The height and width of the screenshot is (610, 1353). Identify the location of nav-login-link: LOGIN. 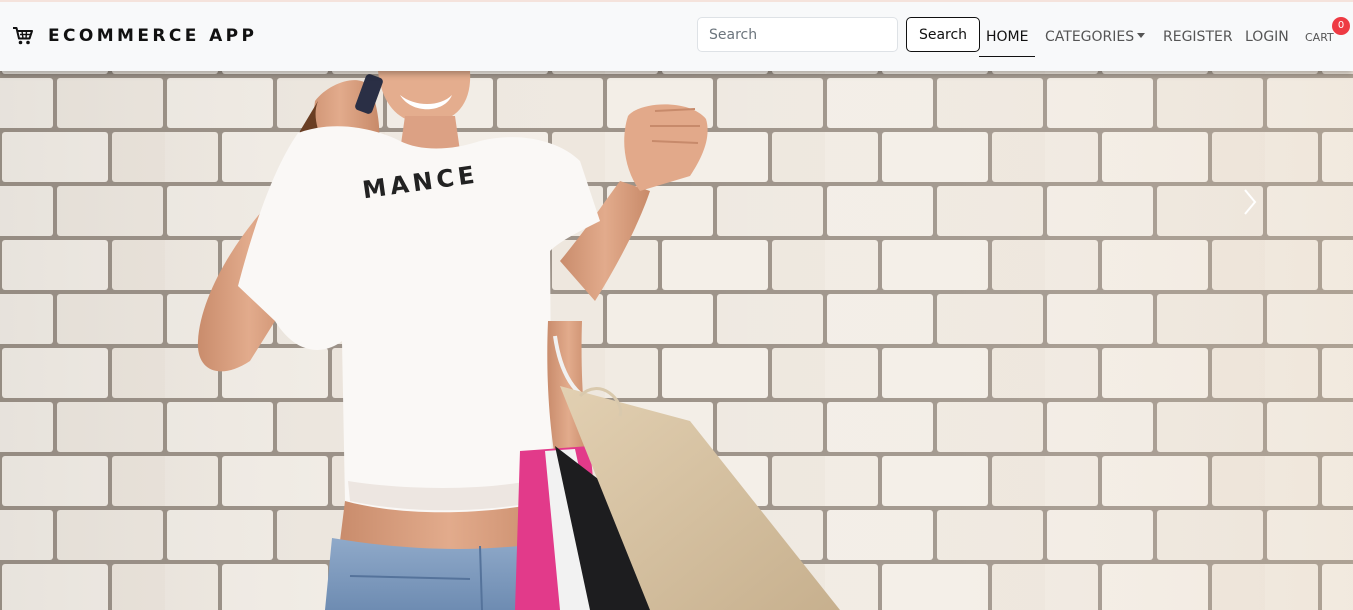
(1267, 40).